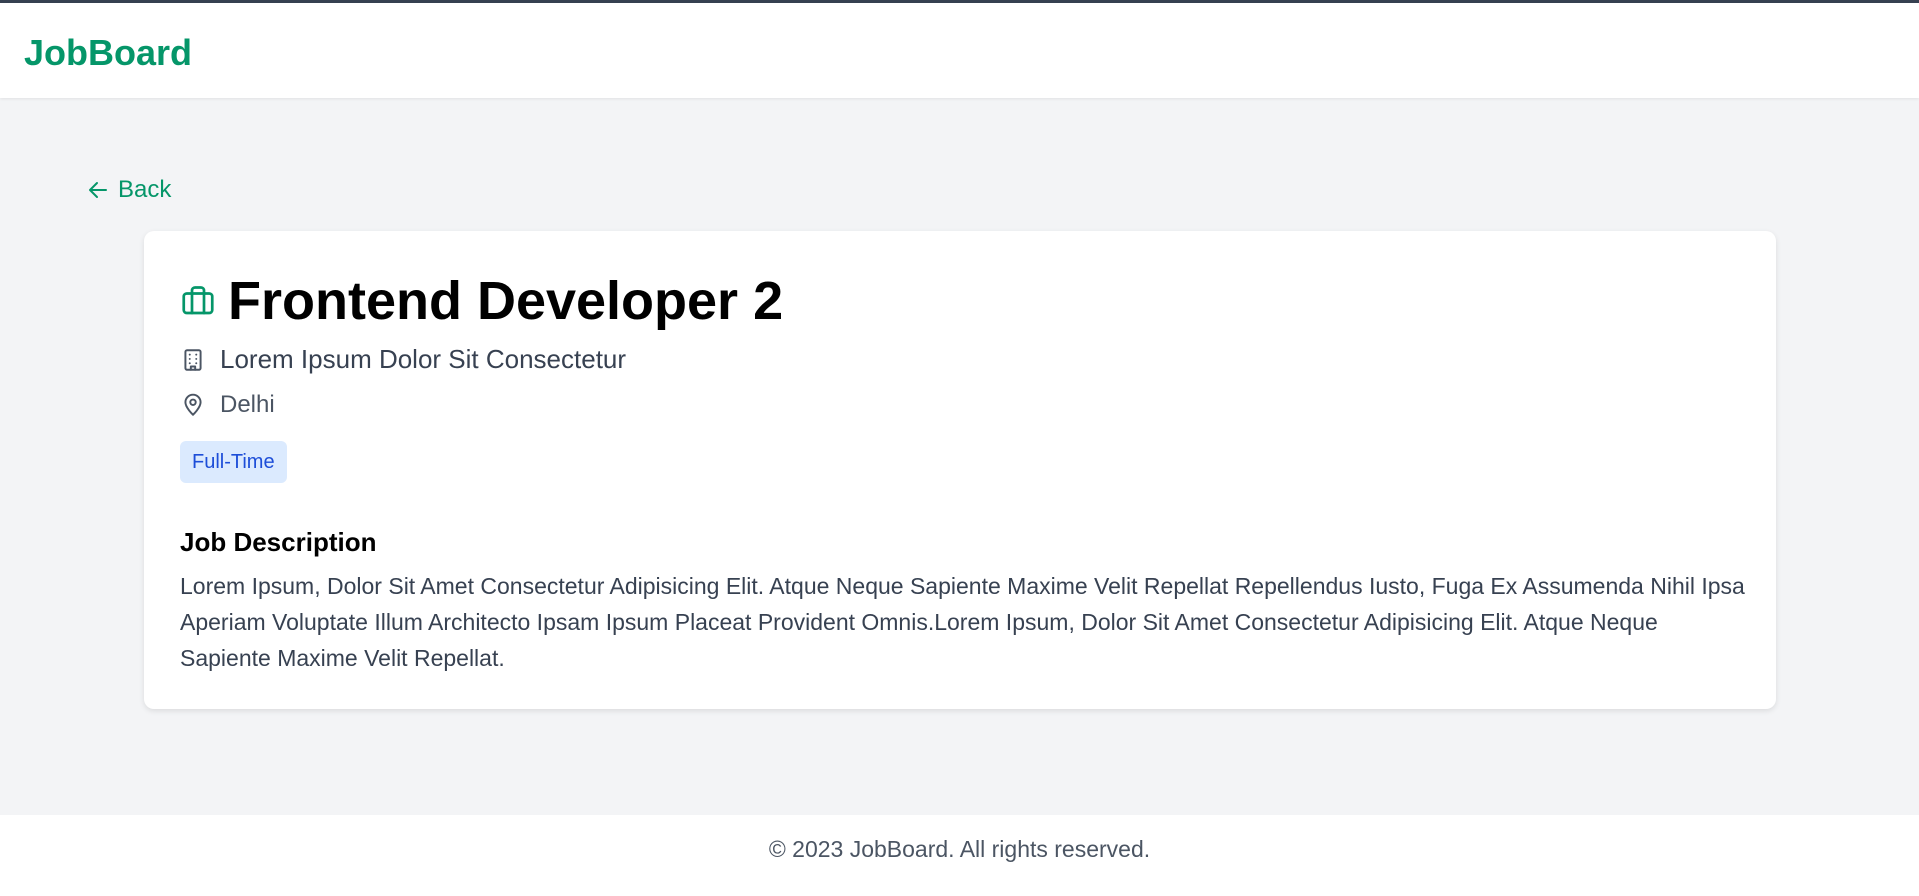 This screenshot has height=896, width=1919. What do you see at coordinates (198, 300) in the screenshot?
I see `briefcase-icon` at bounding box center [198, 300].